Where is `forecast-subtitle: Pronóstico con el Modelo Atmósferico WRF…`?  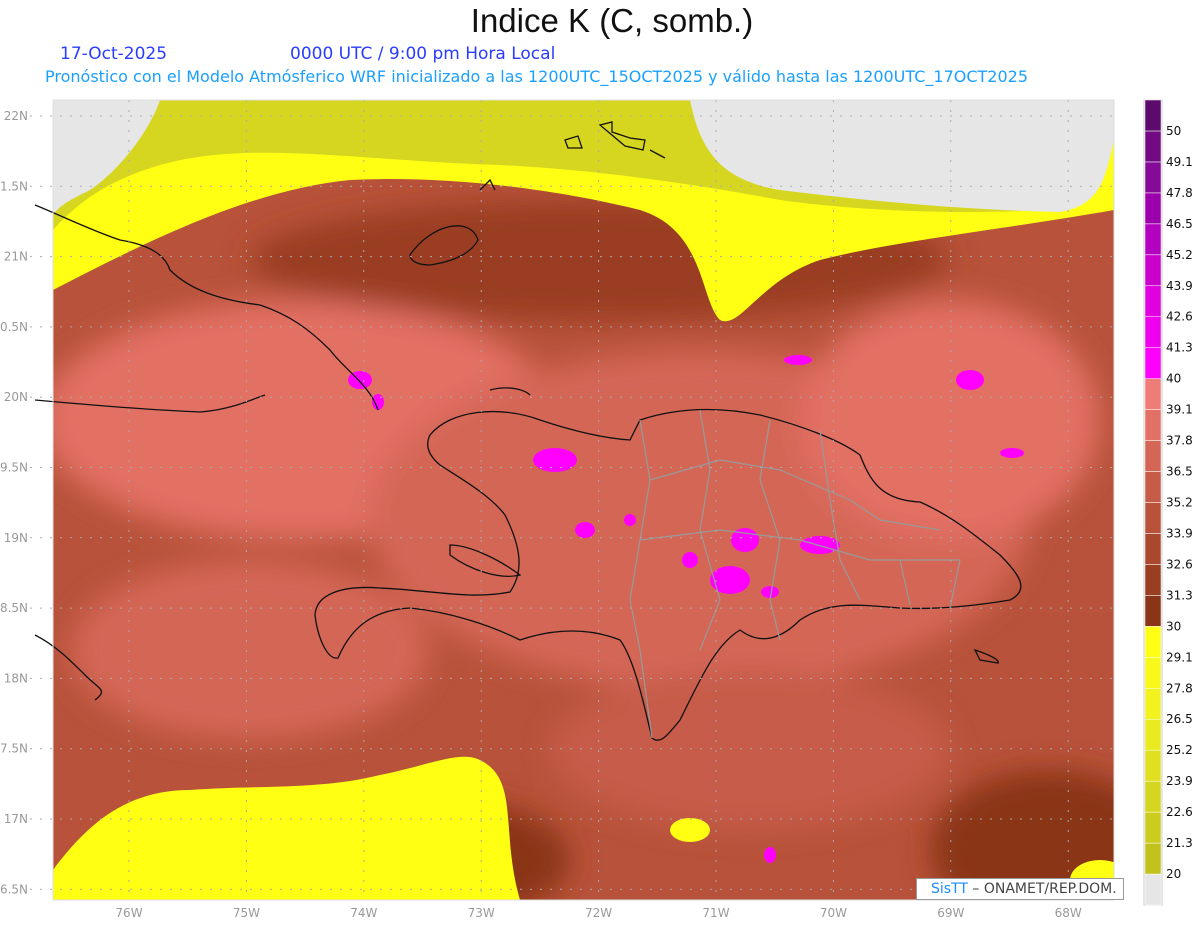 forecast-subtitle: Pronóstico con el Modelo Atmósferico WRF… is located at coordinates (537, 76).